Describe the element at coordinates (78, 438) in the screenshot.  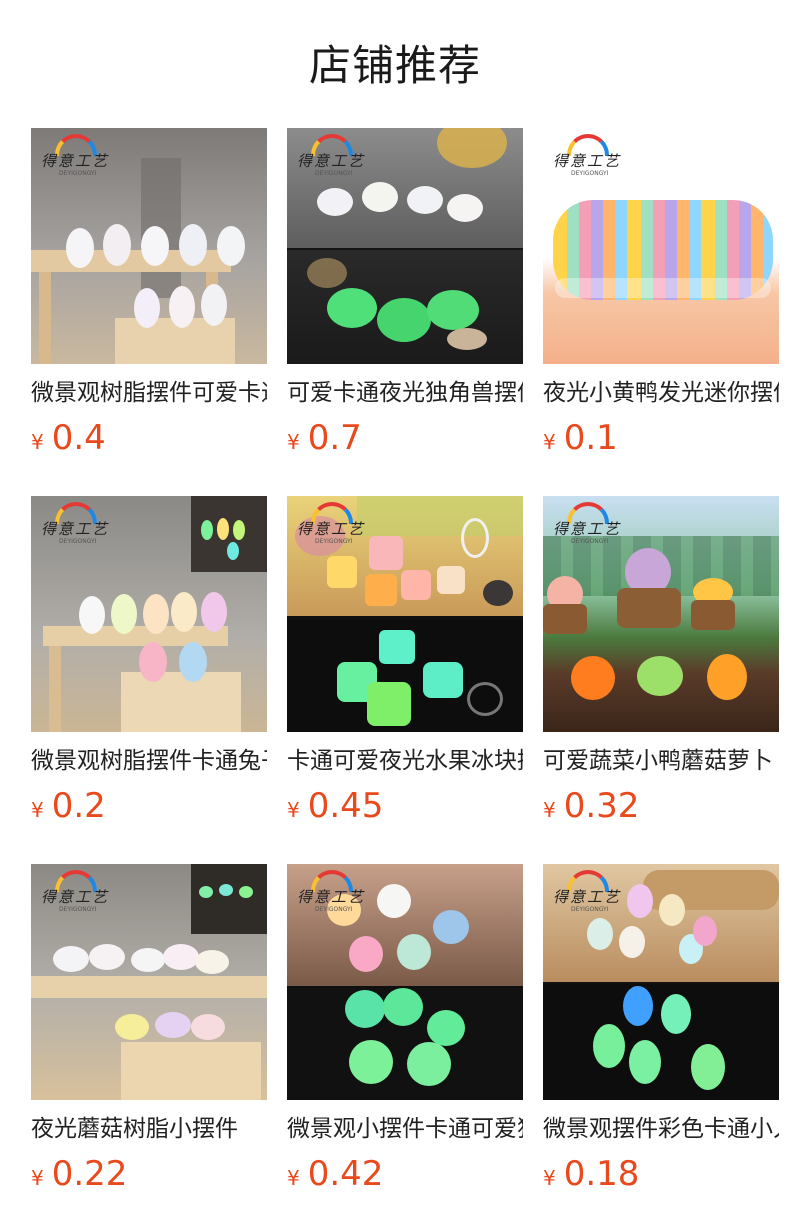
I see `price-value: 0.4` at that location.